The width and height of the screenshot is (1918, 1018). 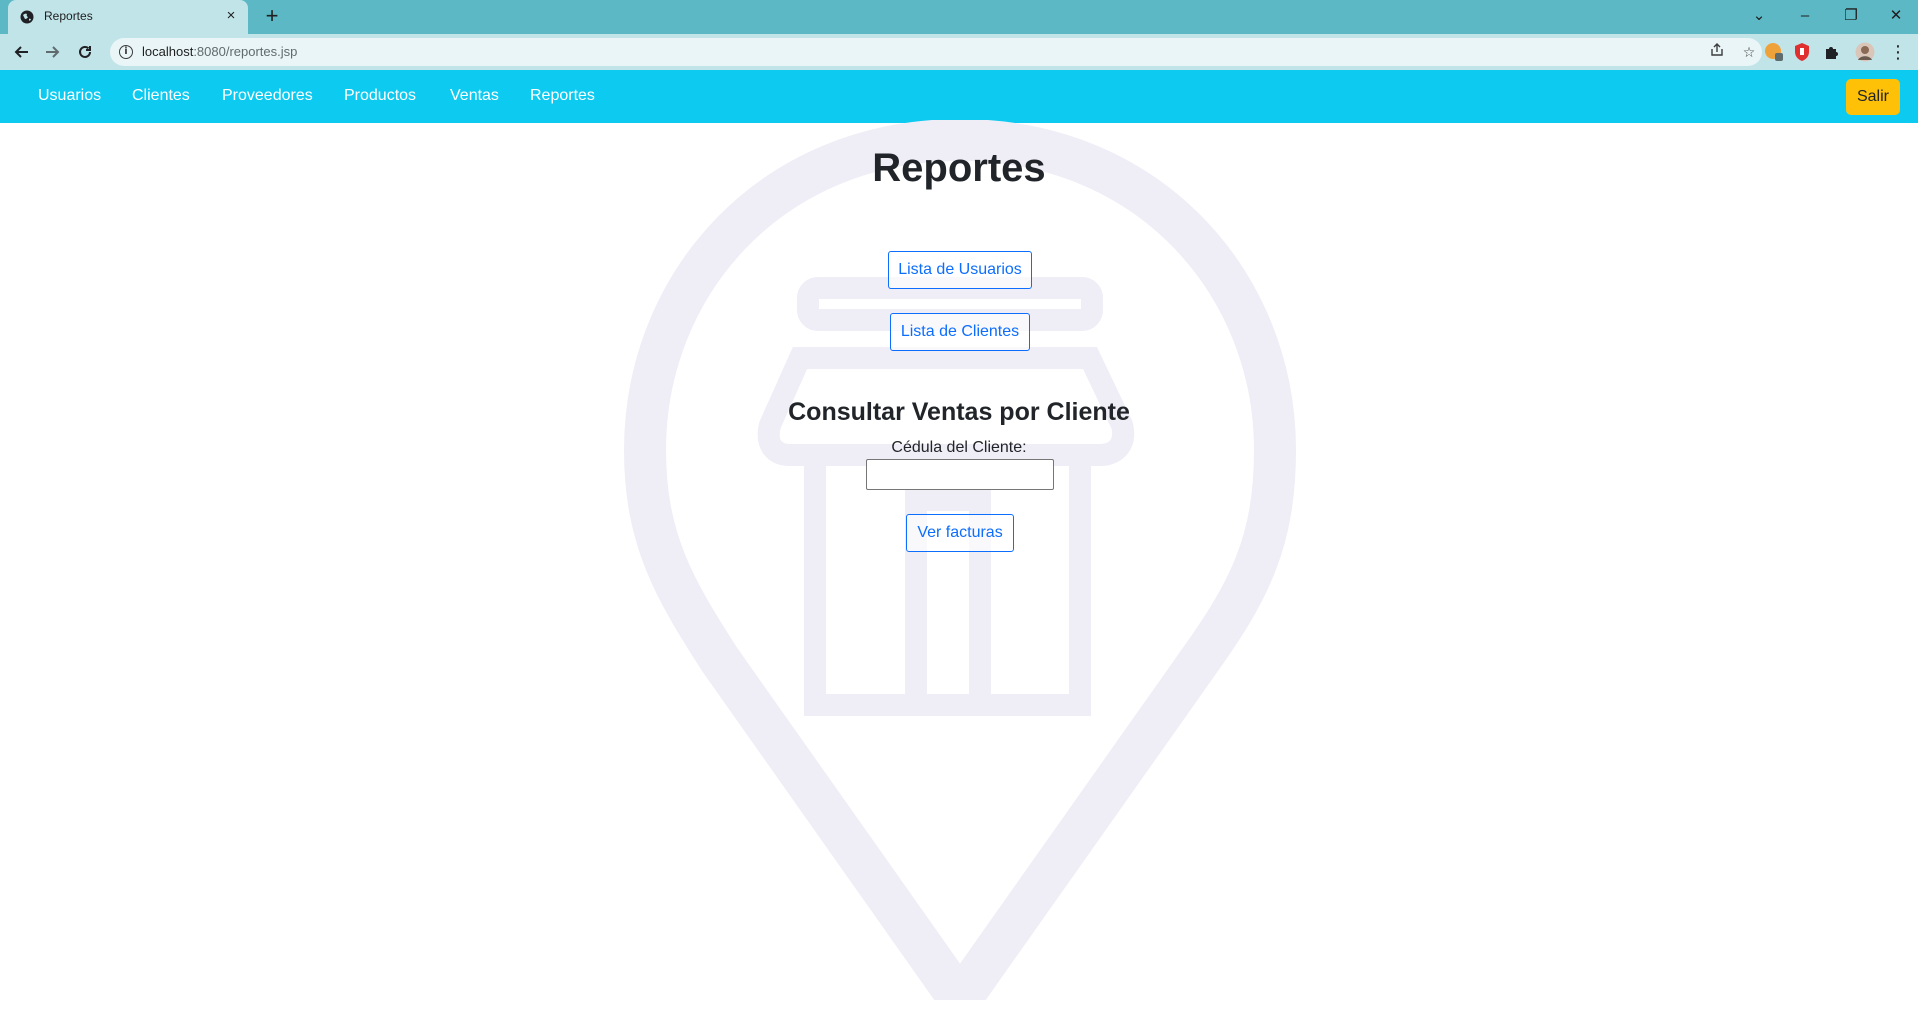 I want to click on url-host: localhost, so click(x=168, y=51).